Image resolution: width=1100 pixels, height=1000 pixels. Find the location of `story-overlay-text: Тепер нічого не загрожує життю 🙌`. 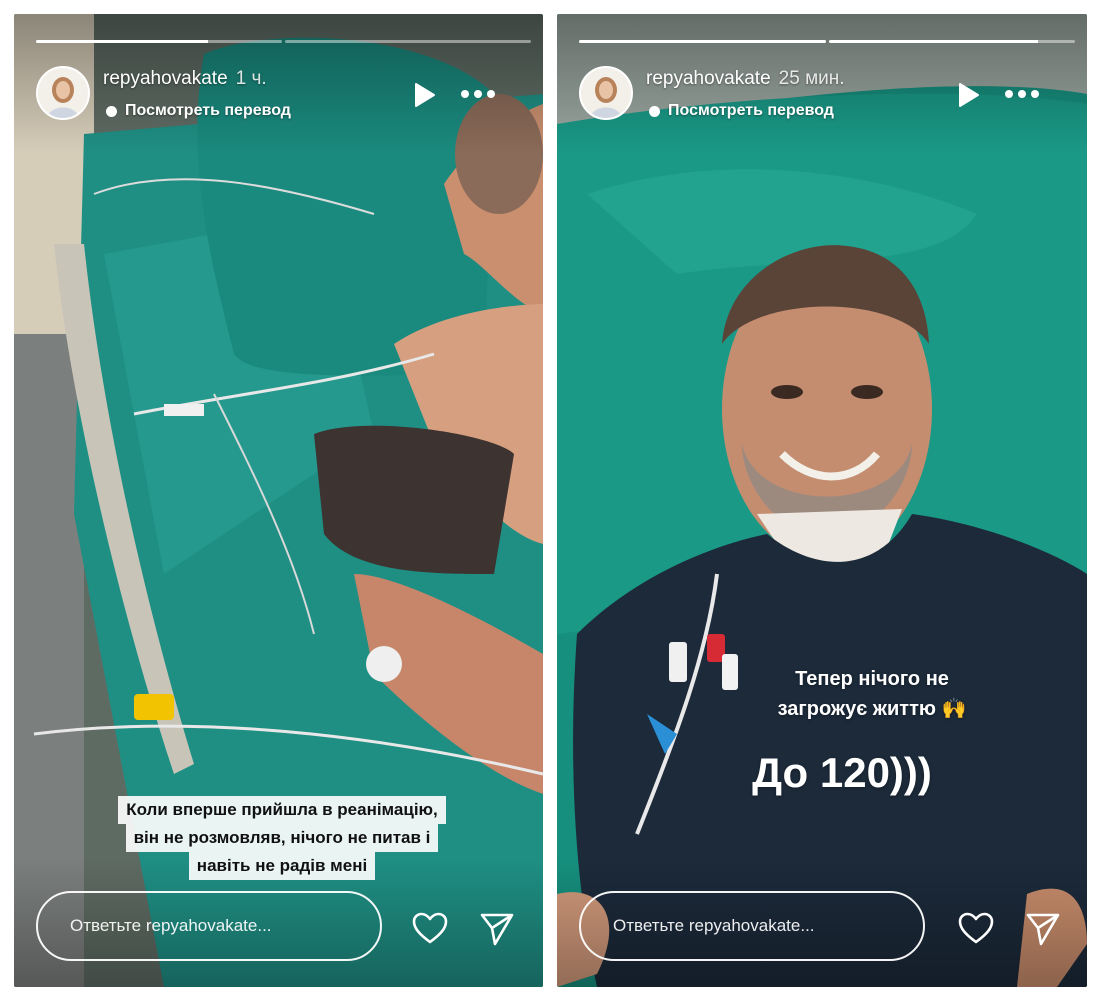

story-overlay-text: Тепер нічого не загрожує життю 🙌 is located at coordinates (872, 694).